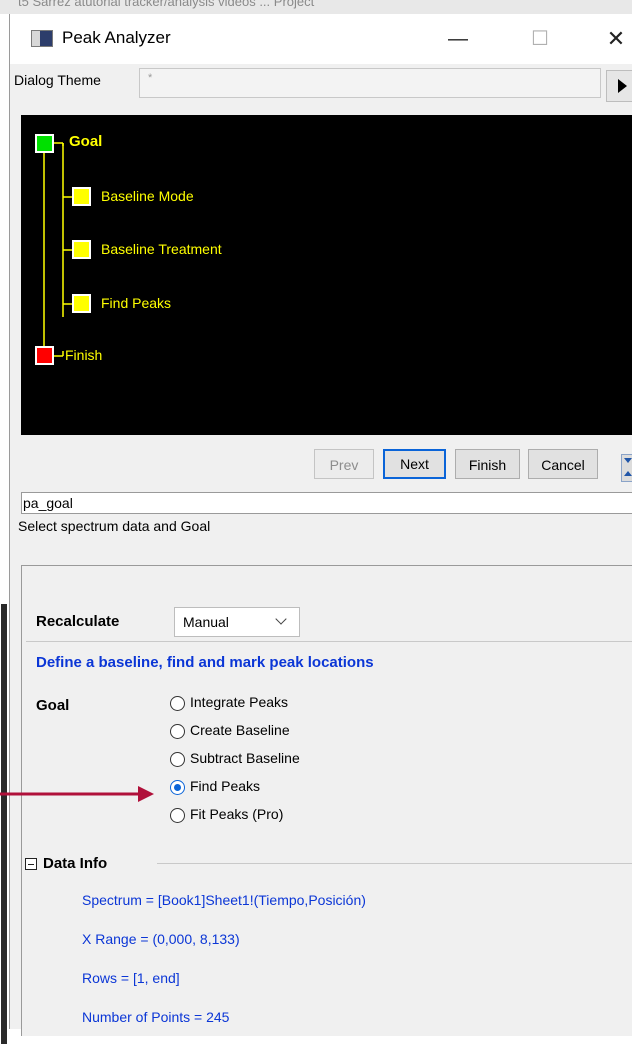 This screenshot has width=632, height=1044. I want to click on radio-label: Integrate Peaks, so click(239, 702).